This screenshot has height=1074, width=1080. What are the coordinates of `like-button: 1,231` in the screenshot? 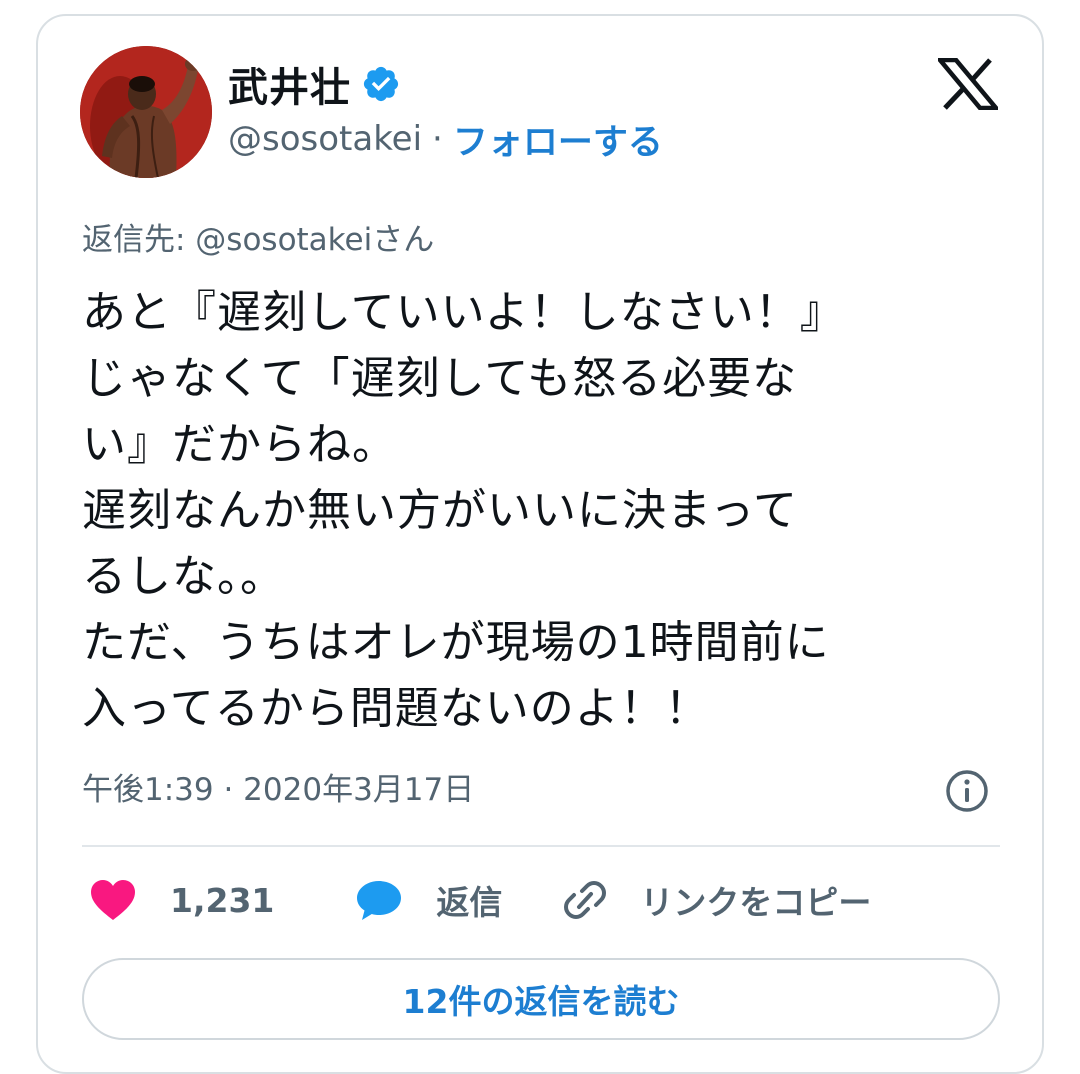 It's located at (181, 900).